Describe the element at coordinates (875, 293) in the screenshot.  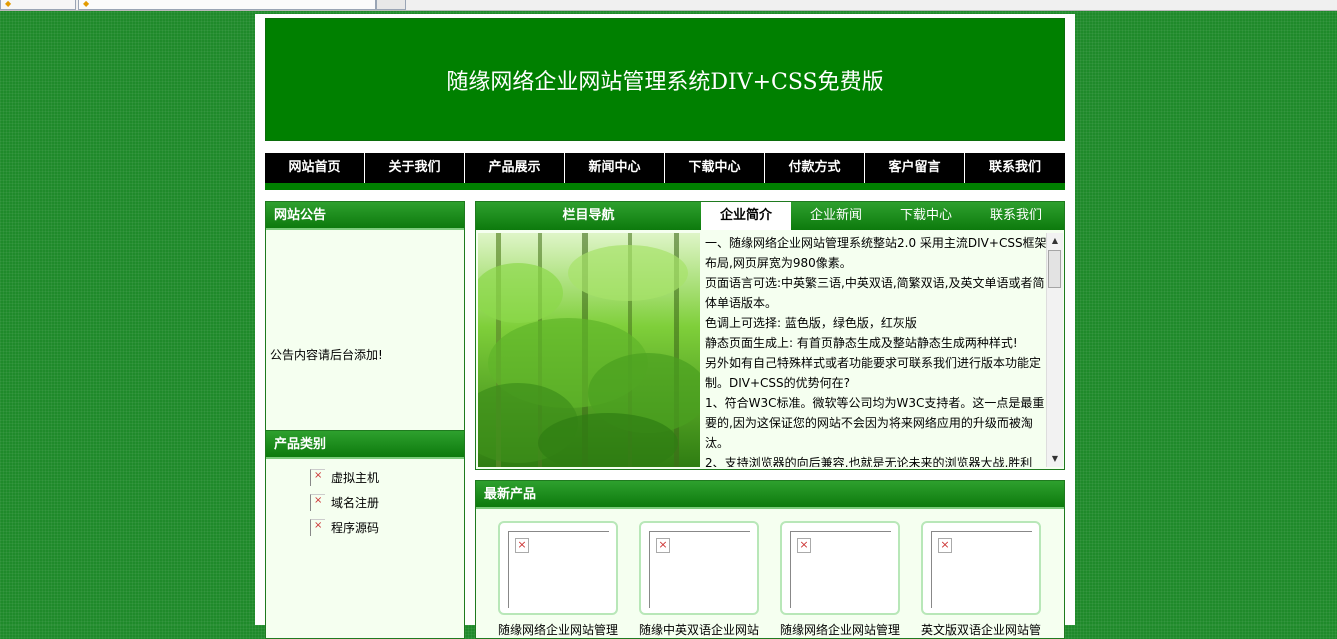
I see `intro-paragraph: 页面语言可选:中英繁三语,中英双语,简繁双语,及英文单语或者简体单语版本。` at that location.